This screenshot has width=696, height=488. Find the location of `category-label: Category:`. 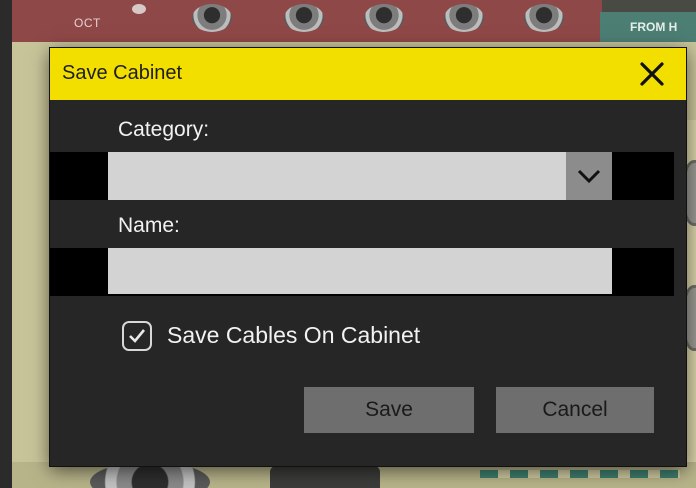

category-label: Category: is located at coordinates (164, 129).